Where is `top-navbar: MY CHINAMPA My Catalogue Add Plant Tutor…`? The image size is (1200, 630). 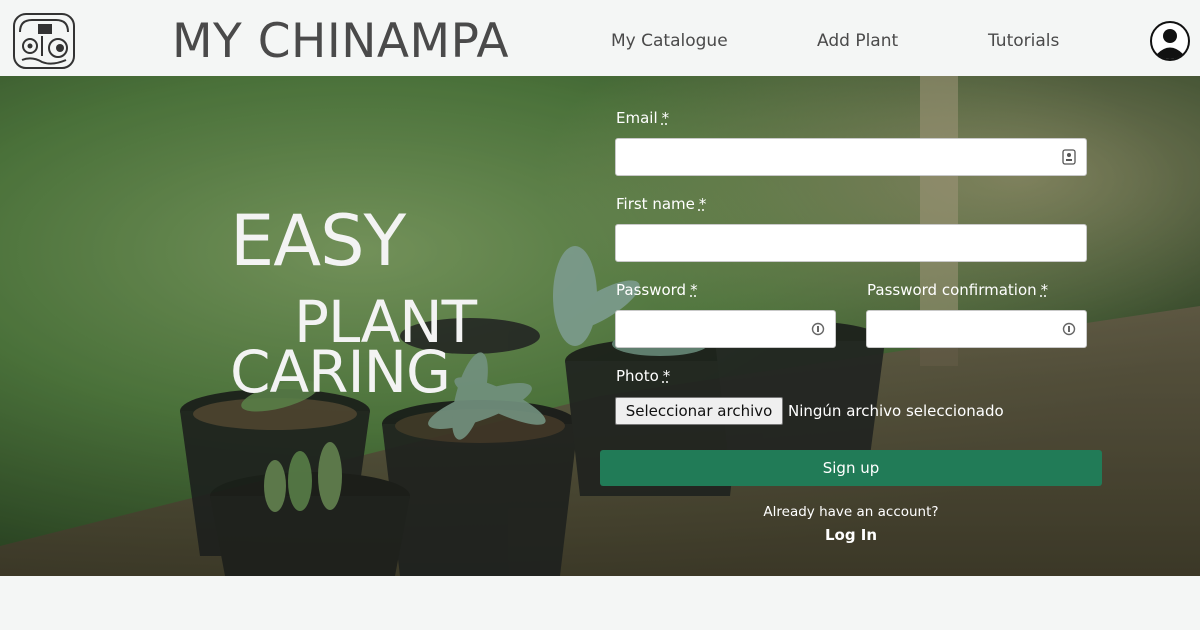 top-navbar: MY CHINAMPA My Catalogue Add Plant Tutor… is located at coordinates (600, 38).